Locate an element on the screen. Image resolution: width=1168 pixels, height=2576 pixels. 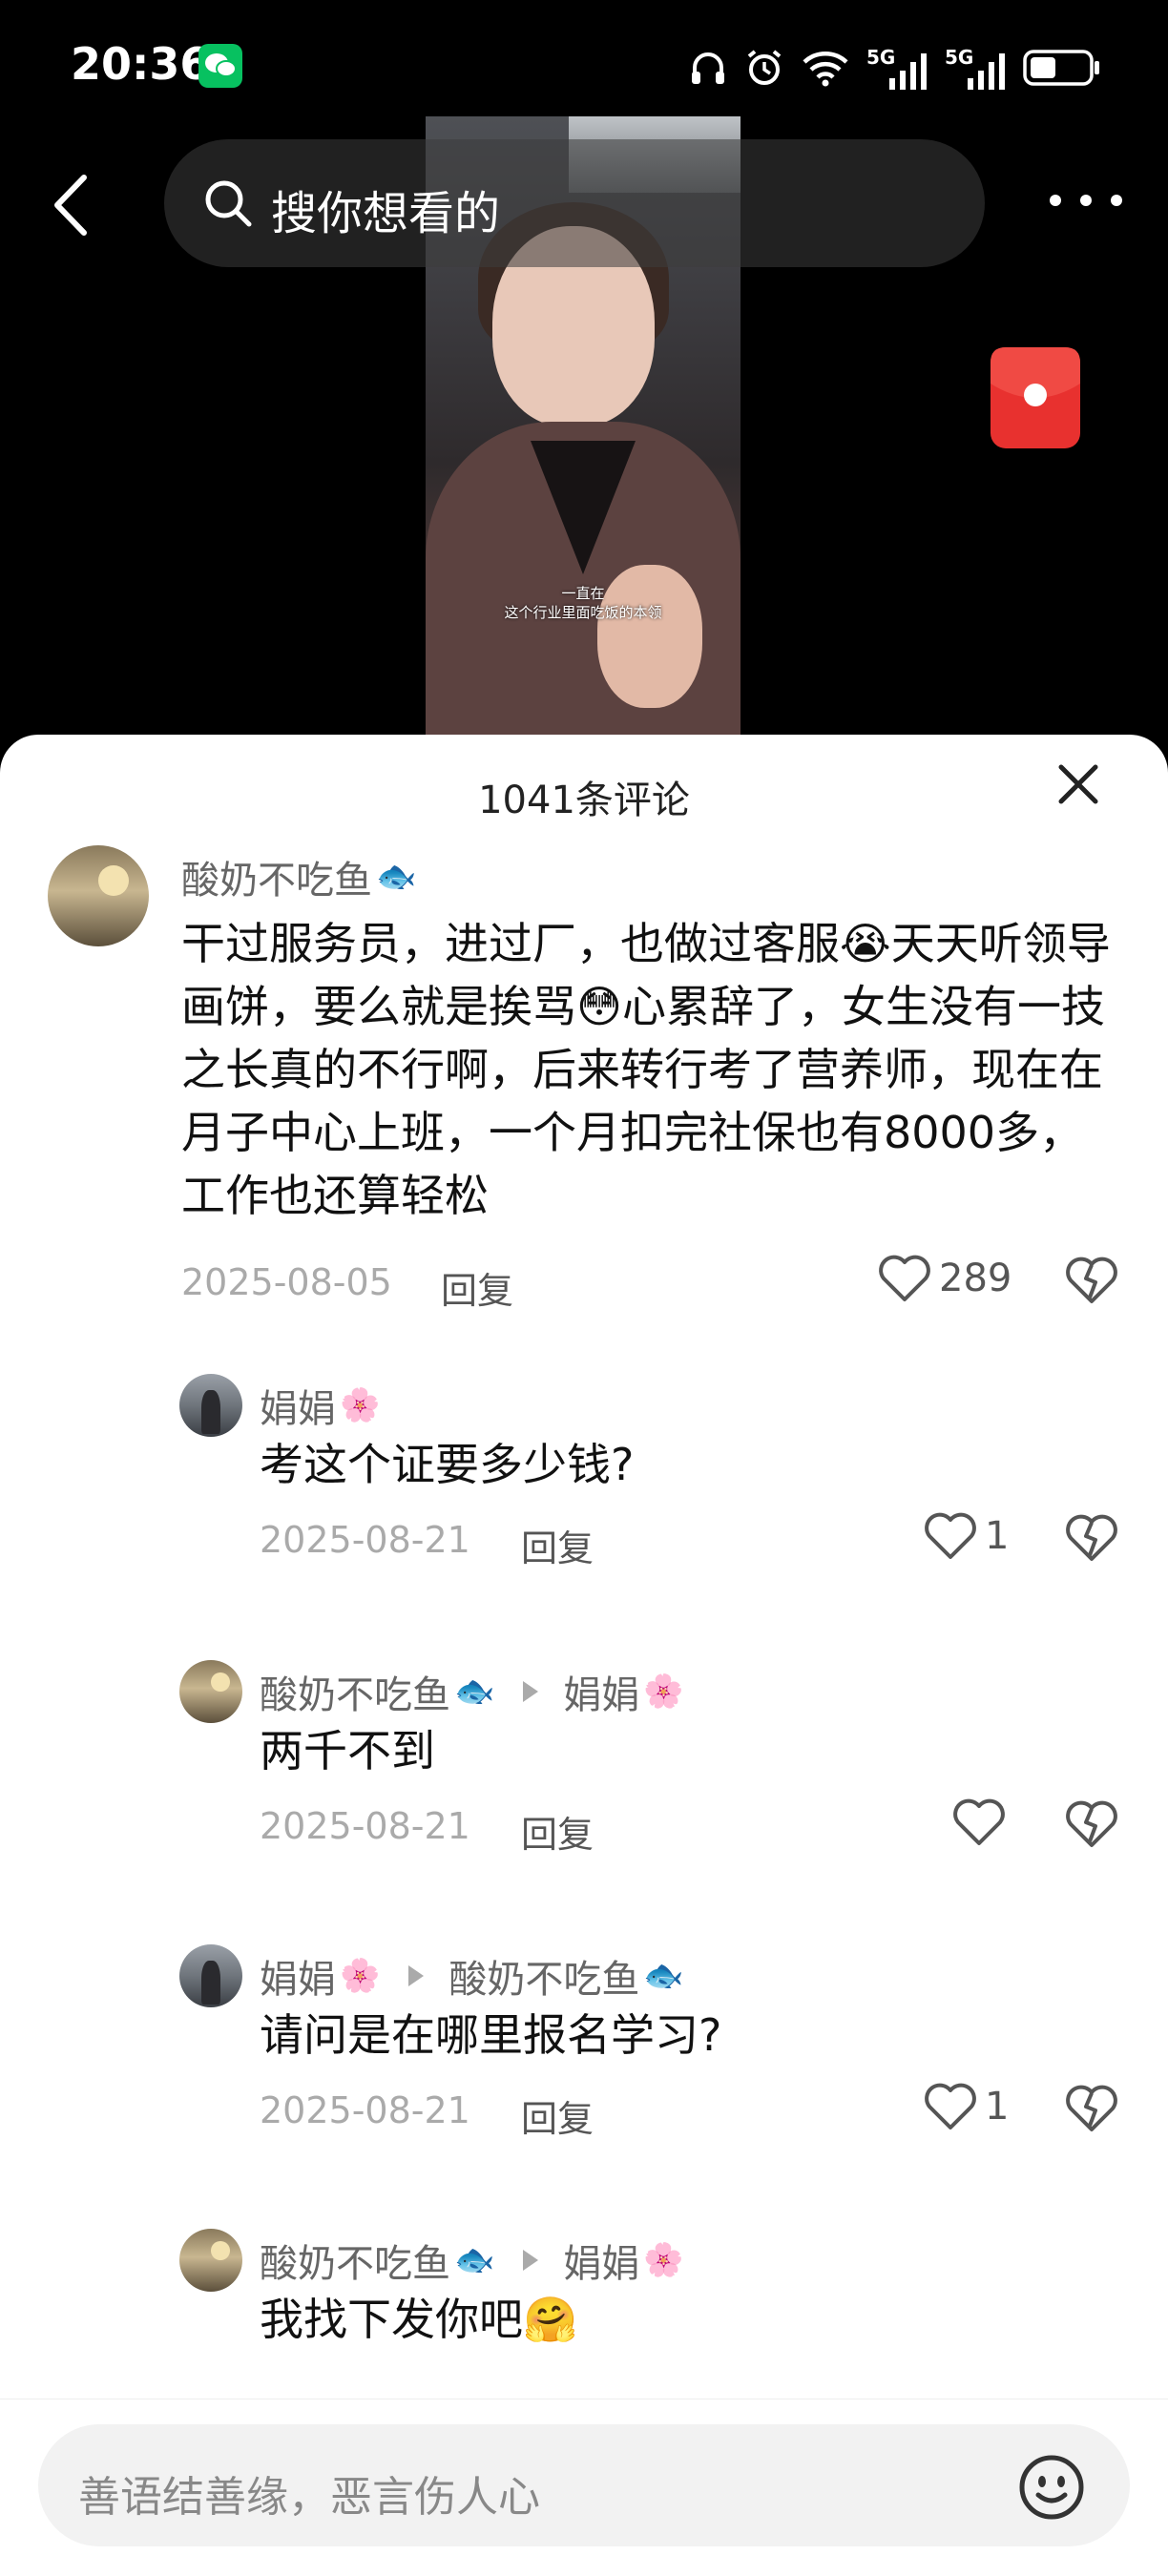
status-icons: 5G 5G is located at coordinates (895, 68).